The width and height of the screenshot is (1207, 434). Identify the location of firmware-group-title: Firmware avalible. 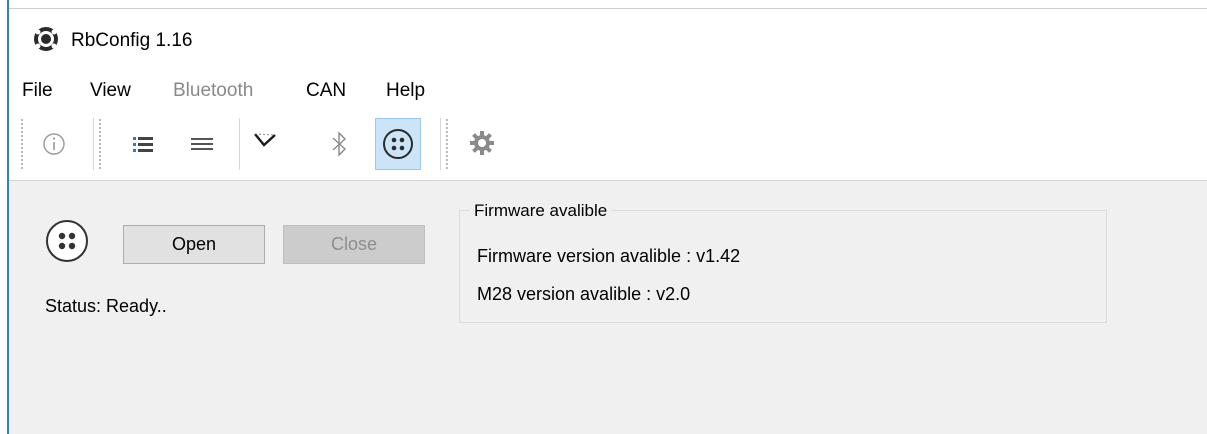
(541, 211).